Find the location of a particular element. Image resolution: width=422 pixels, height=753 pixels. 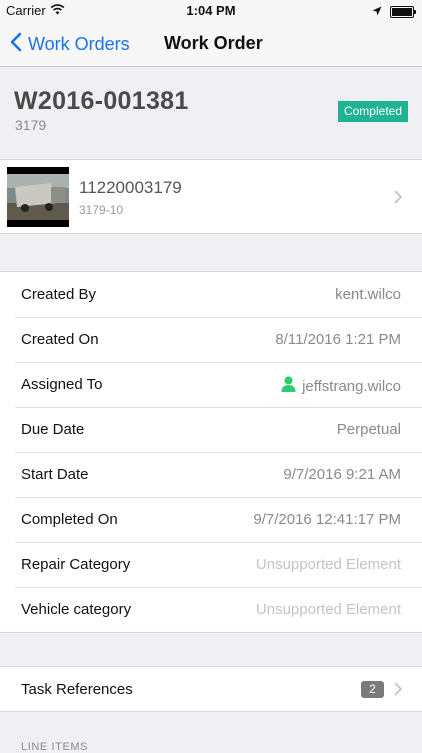

vehicle-id: 11220003179 is located at coordinates (130, 187).